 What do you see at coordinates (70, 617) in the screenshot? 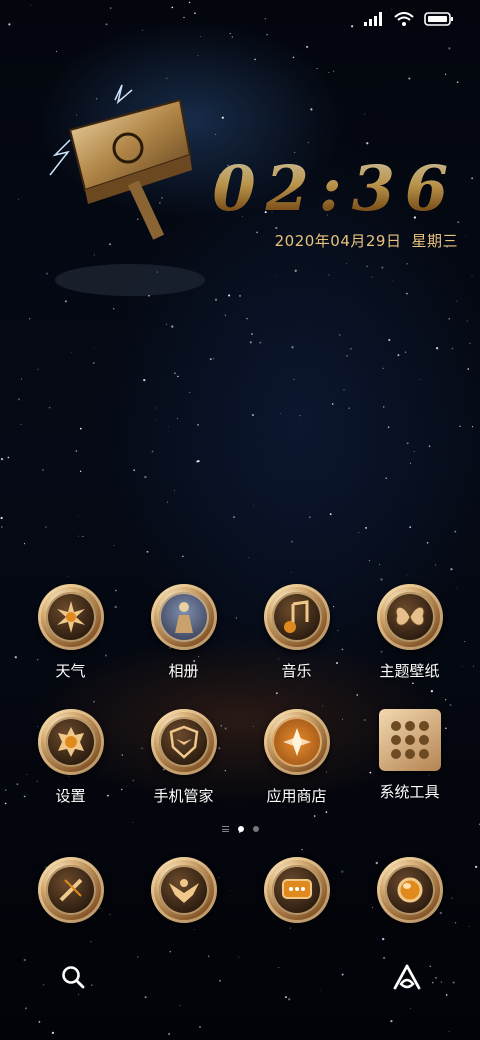
I see `weather-sun-icon` at bounding box center [70, 617].